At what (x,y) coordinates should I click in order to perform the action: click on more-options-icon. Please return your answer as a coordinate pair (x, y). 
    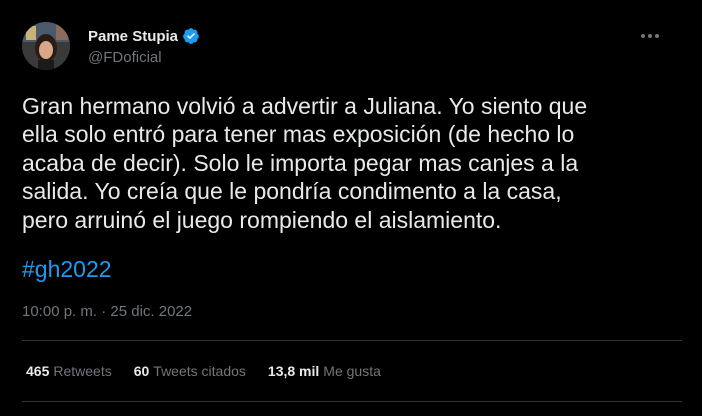
    Looking at the image, I should click on (650, 36).